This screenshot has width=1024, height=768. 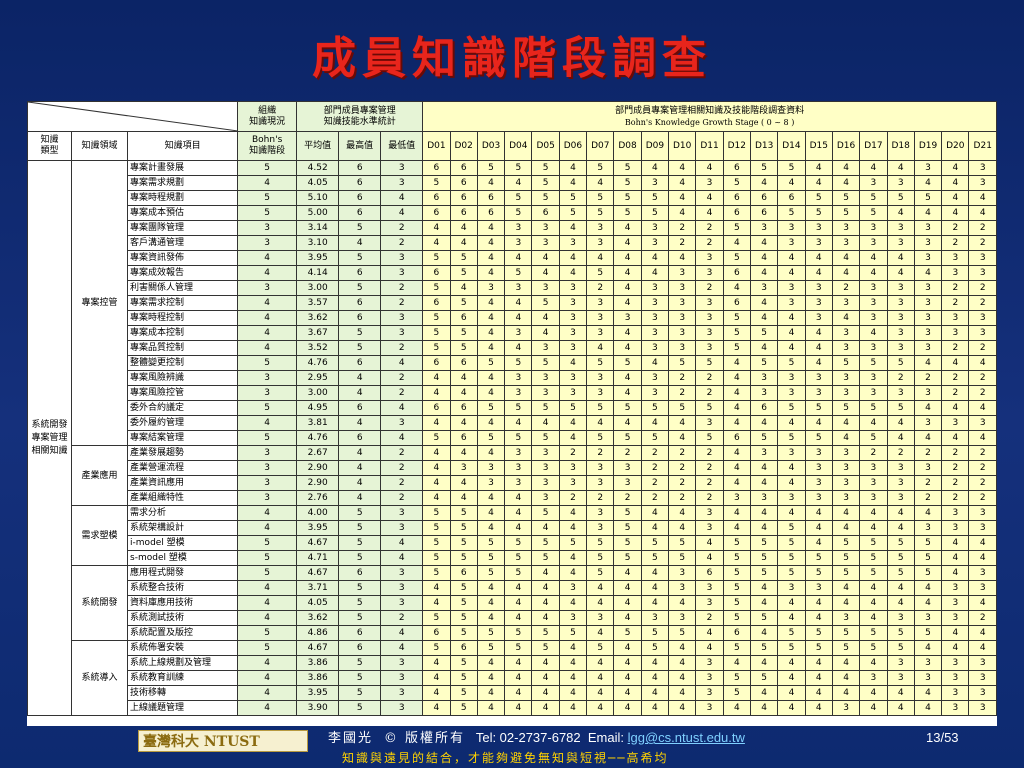 I want to click on col-bohn-stage: Bohn's 知識階段, so click(x=267, y=146).